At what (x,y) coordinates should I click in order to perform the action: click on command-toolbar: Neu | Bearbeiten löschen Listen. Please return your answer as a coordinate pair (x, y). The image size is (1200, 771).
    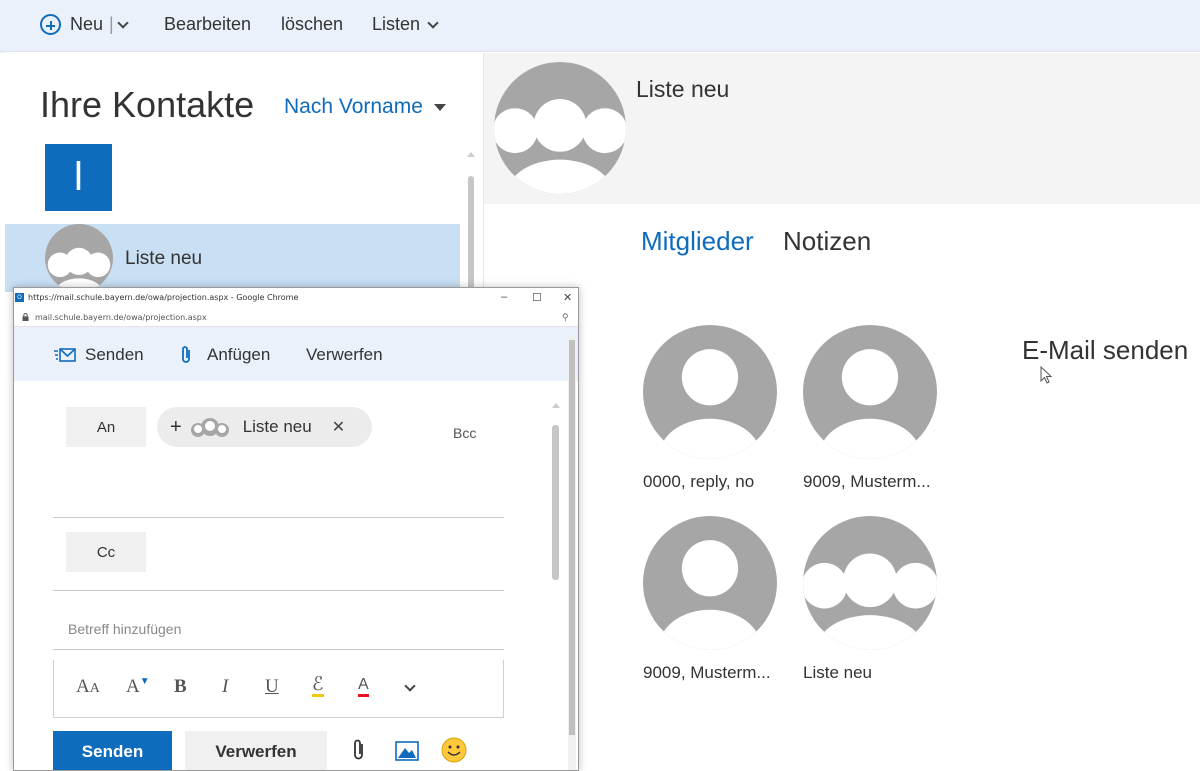
    Looking at the image, I should click on (600, 26).